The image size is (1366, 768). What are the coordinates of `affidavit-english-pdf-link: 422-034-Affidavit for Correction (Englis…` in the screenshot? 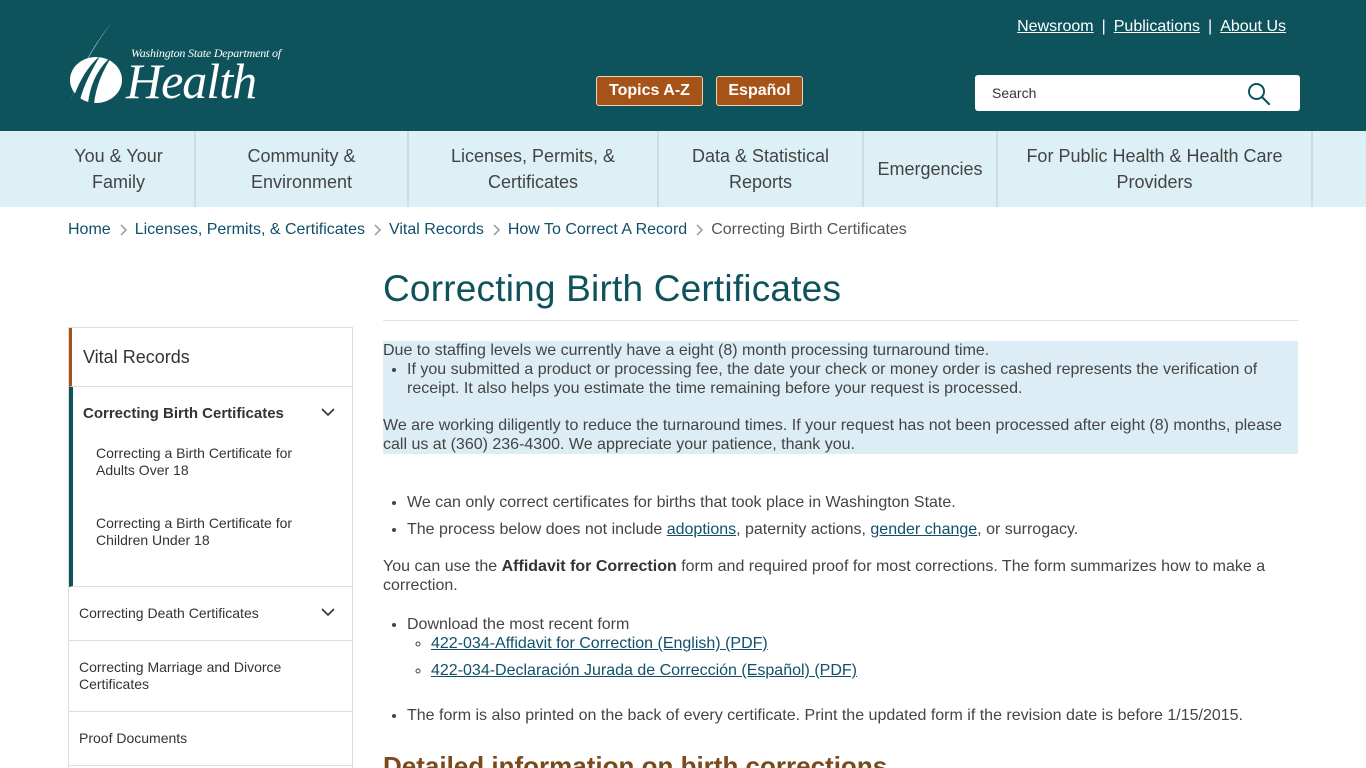 It's located at (599, 643).